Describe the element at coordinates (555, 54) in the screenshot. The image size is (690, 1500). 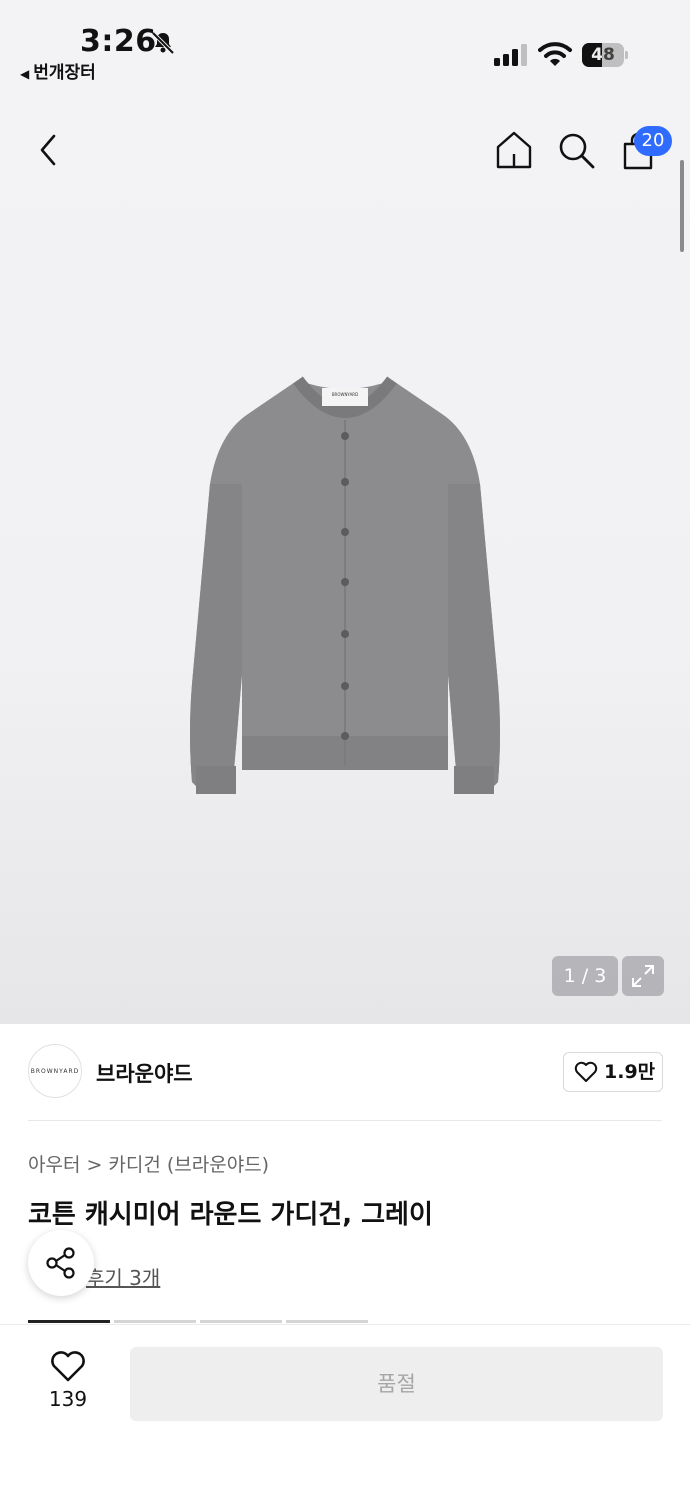
I see `wifi-icon` at that location.